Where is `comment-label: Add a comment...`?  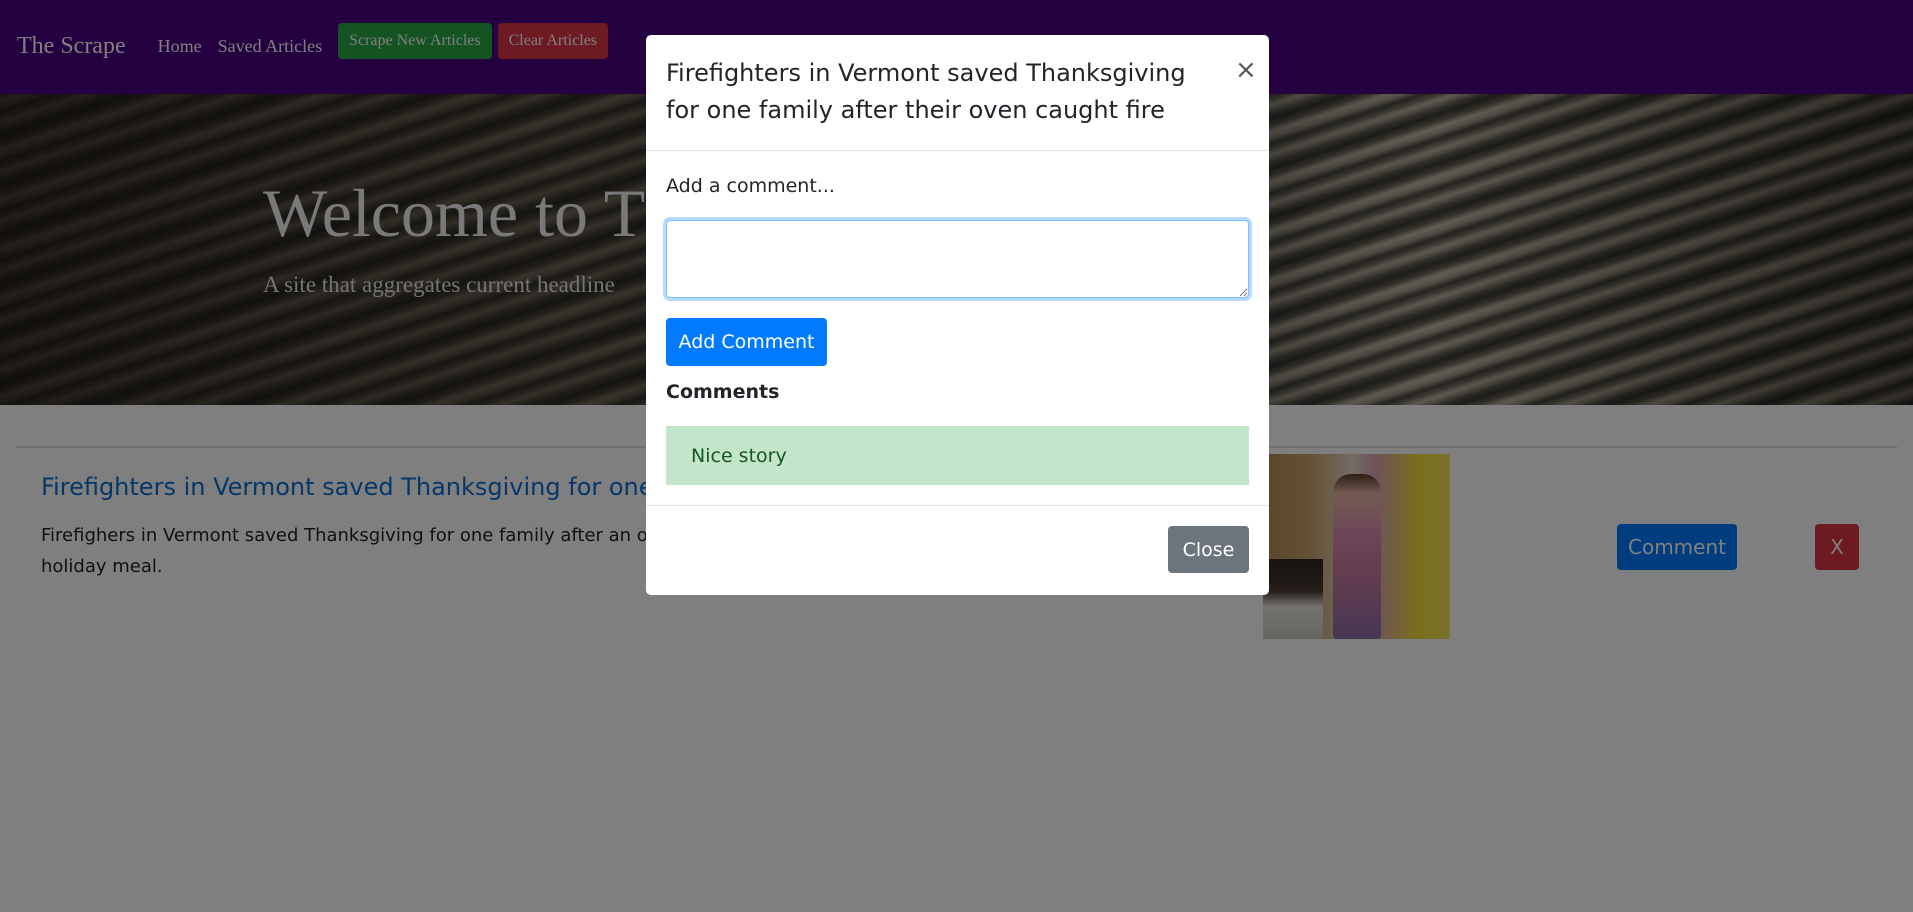 comment-label: Add a comment... is located at coordinates (750, 186).